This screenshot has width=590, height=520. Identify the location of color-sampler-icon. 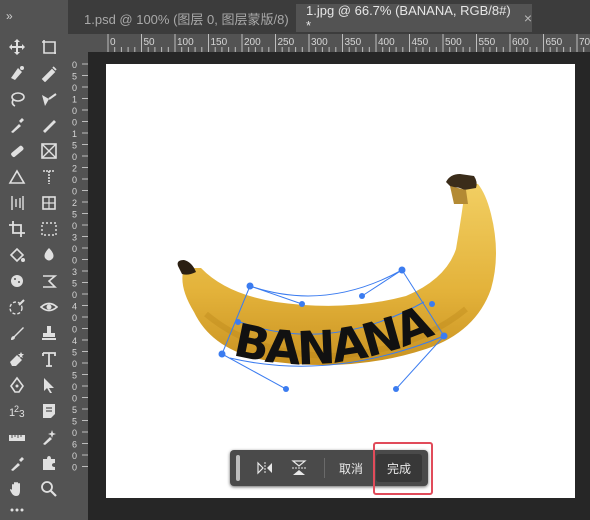
(49, 437).